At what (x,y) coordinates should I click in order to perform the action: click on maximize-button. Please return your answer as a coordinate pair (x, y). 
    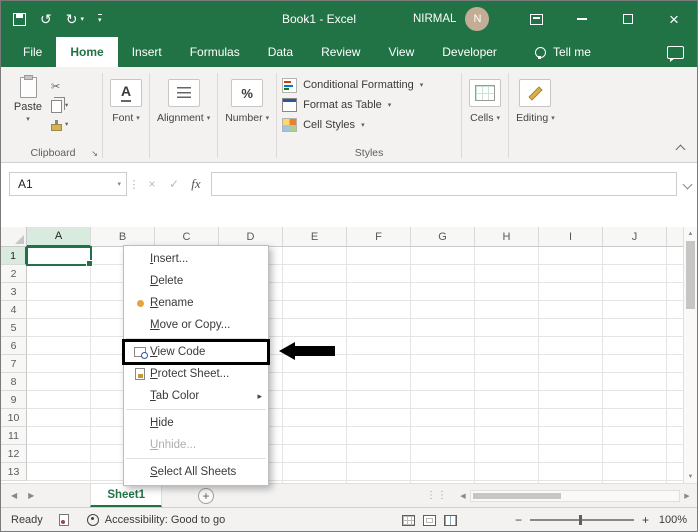
    Looking at the image, I should click on (628, 19).